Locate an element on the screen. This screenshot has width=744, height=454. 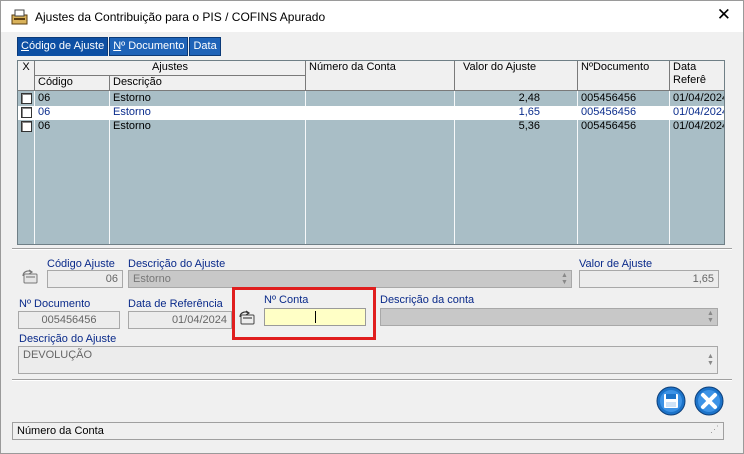
app-window-icon is located at coordinates (19, 17).